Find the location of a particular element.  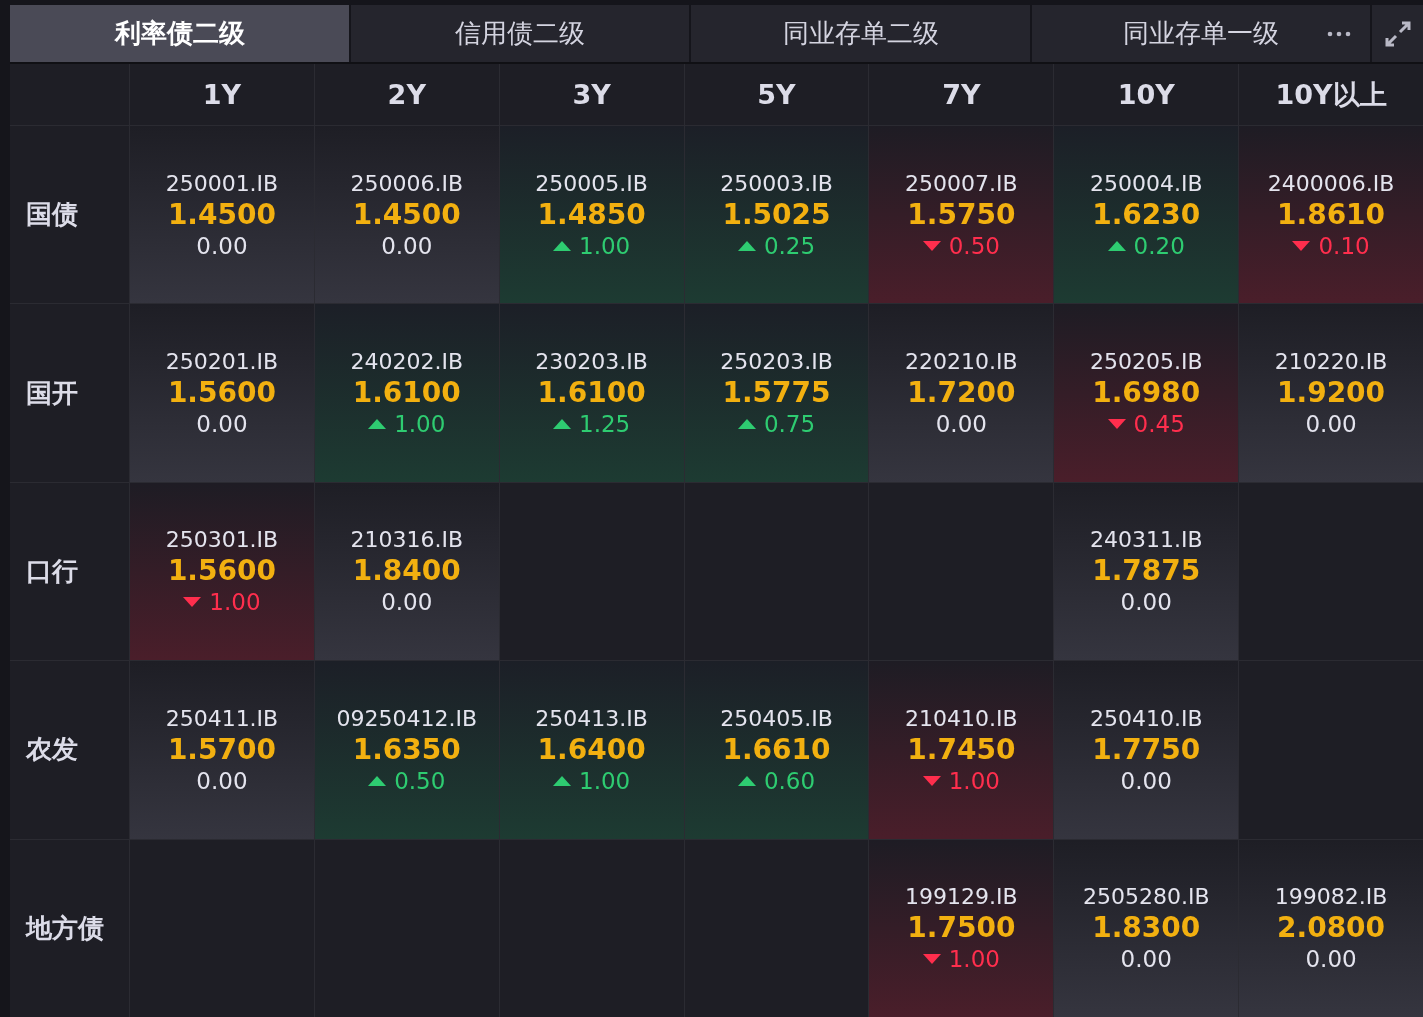

bond-code: 240311.IB is located at coordinates (1146, 540).